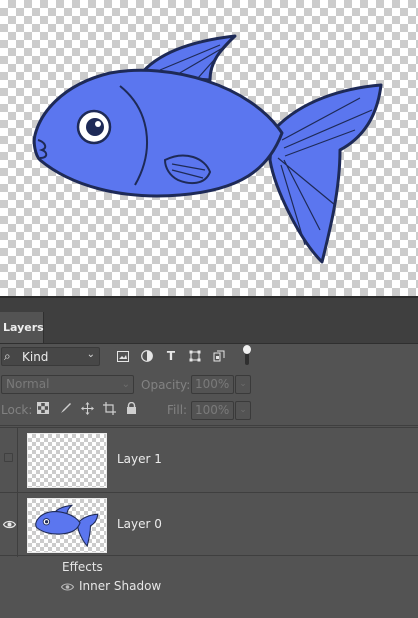 This screenshot has width=418, height=618. I want to click on filter-row: ⌕ Kind ⌄ T, so click(209, 358).